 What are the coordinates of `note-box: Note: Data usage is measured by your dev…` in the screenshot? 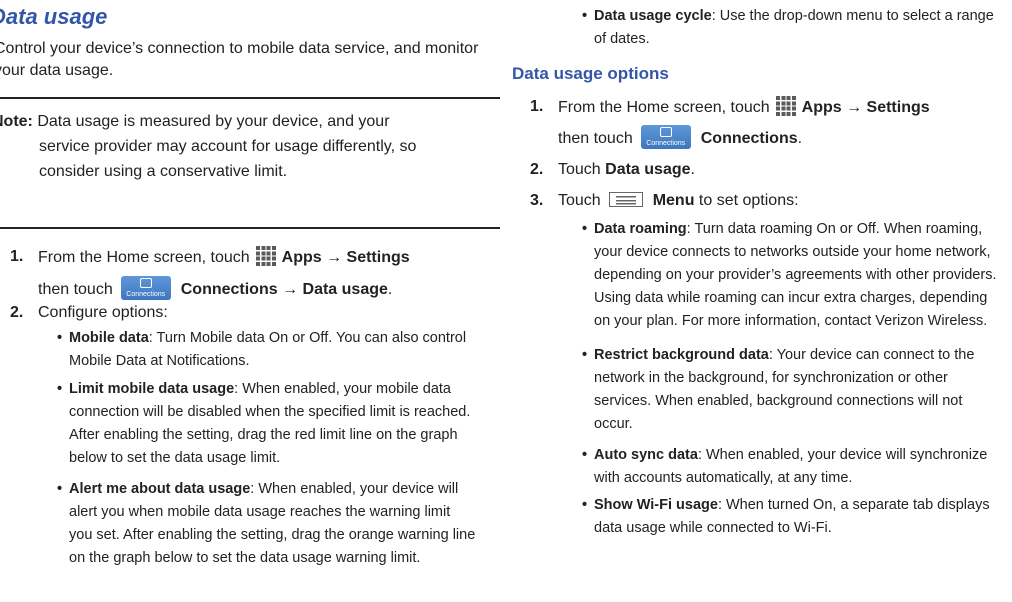 It's located at (250, 163).